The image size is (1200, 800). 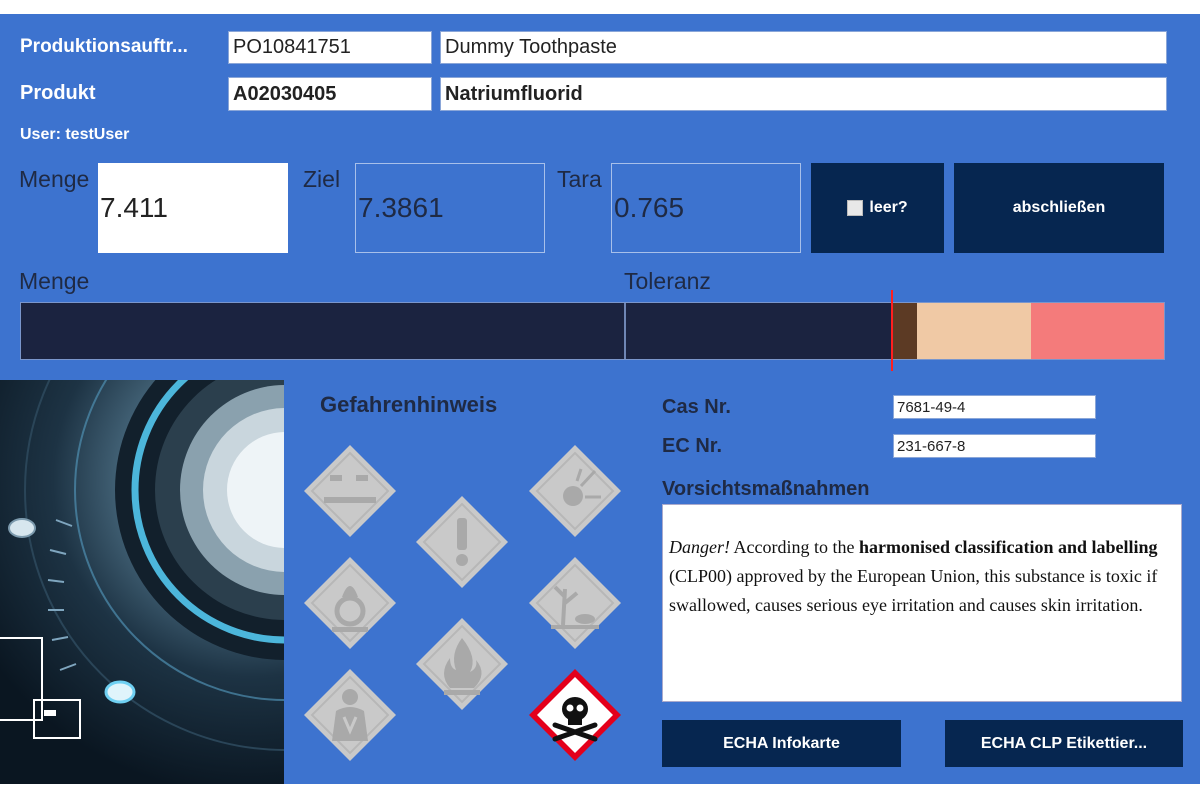 What do you see at coordinates (1059, 208) in the screenshot?
I see `finish-button: abschließen` at bounding box center [1059, 208].